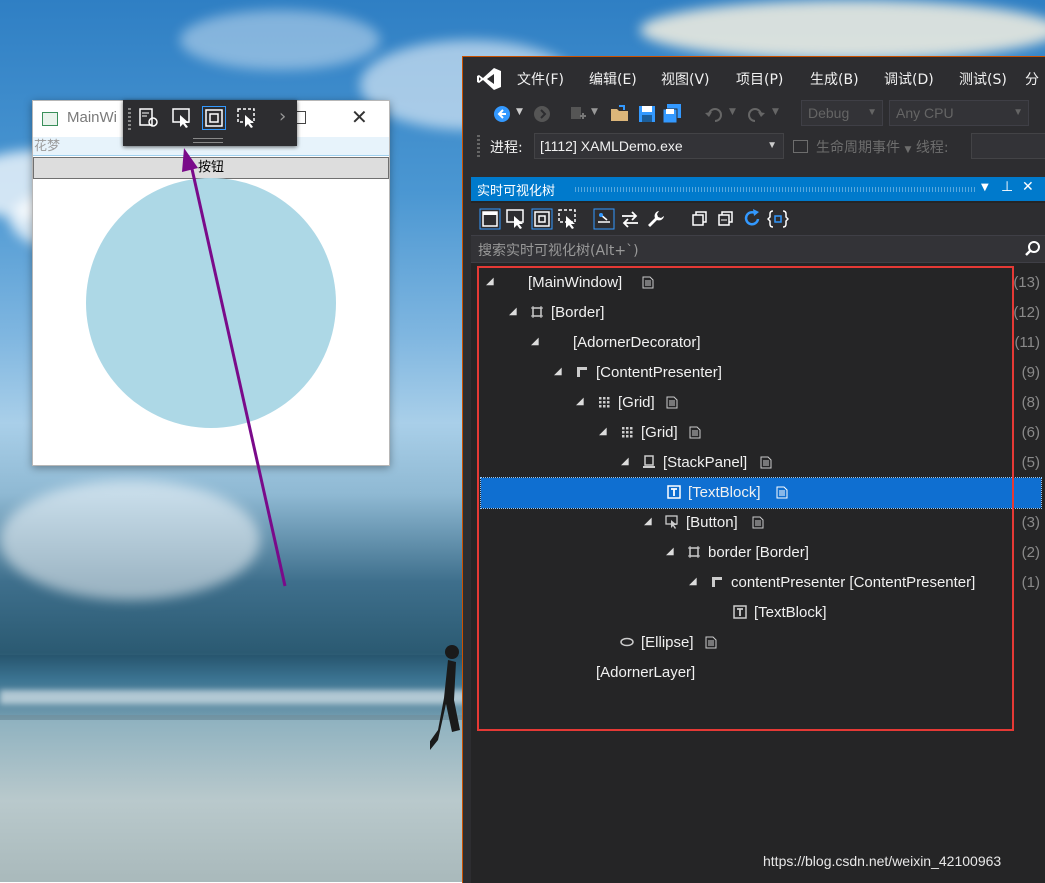 This screenshot has width=1045, height=883. I want to click on refresh-icon, so click(752, 219).